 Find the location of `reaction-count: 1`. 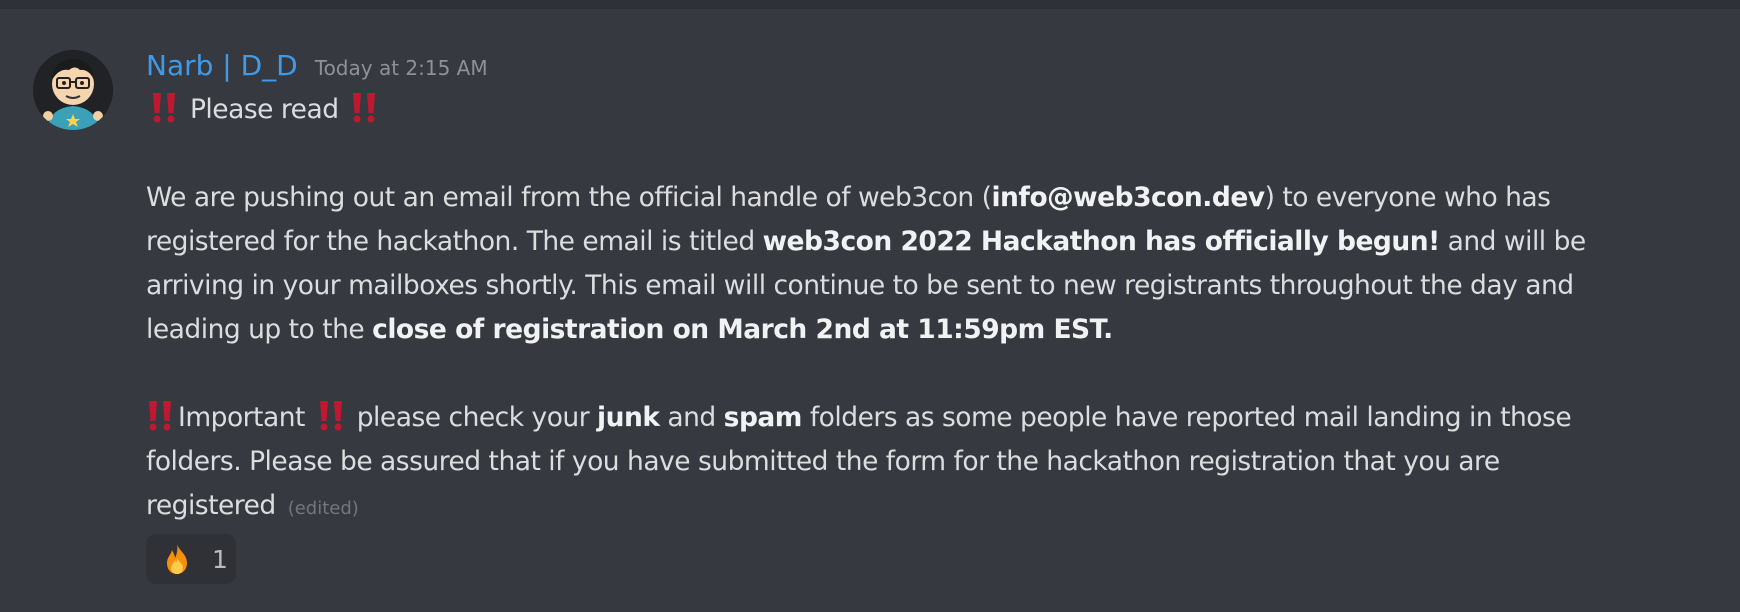

reaction-count: 1 is located at coordinates (220, 559).